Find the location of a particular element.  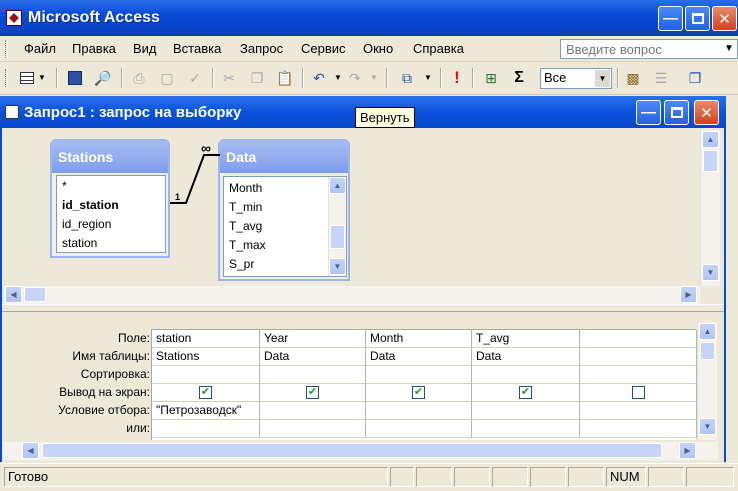

print-button: ⎙ is located at coordinates (139, 78).